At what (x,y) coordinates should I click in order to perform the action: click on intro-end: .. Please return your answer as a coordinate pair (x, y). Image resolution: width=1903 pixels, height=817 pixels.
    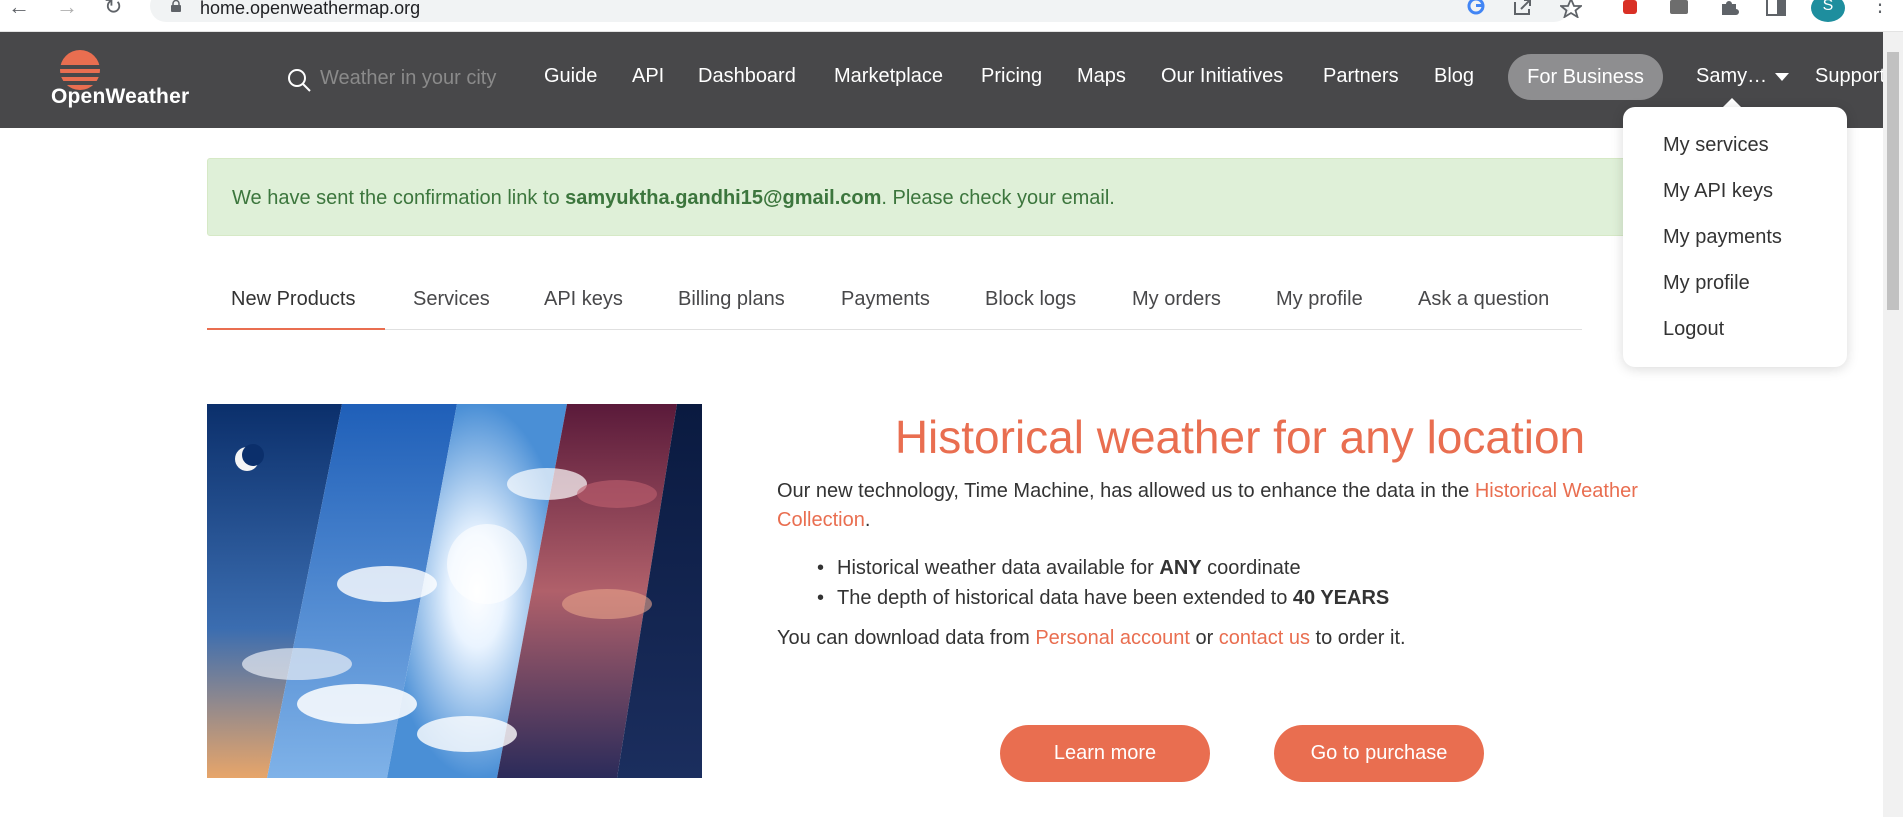
    Looking at the image, I should click on (867, 520).